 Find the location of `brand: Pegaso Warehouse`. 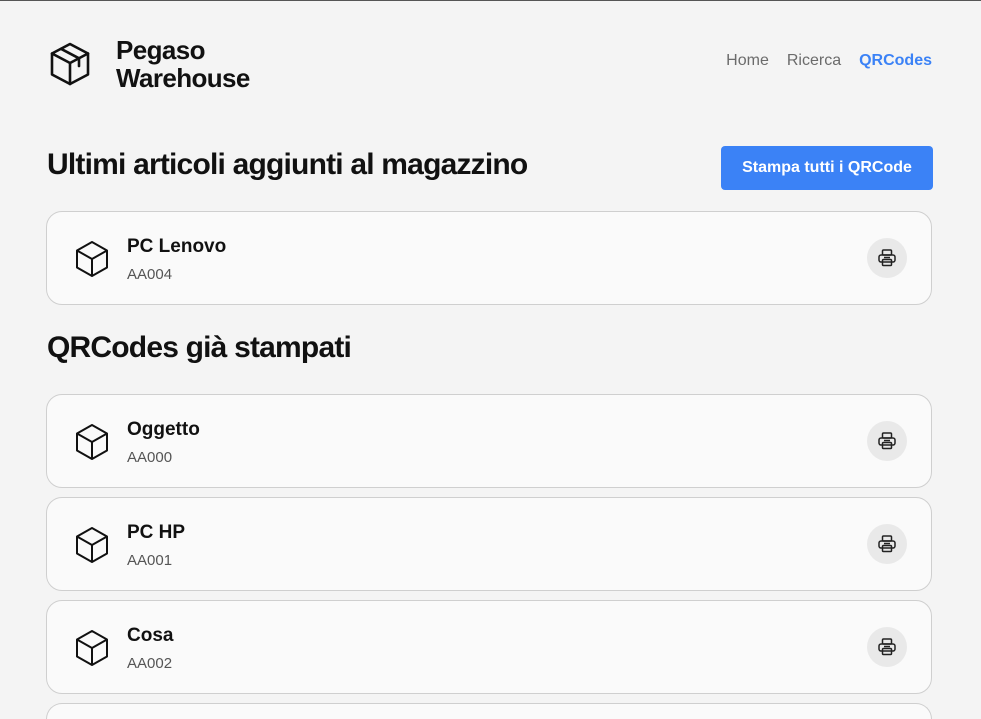

brand: Pegaso Warehouse is located at coordinates (149, 64).